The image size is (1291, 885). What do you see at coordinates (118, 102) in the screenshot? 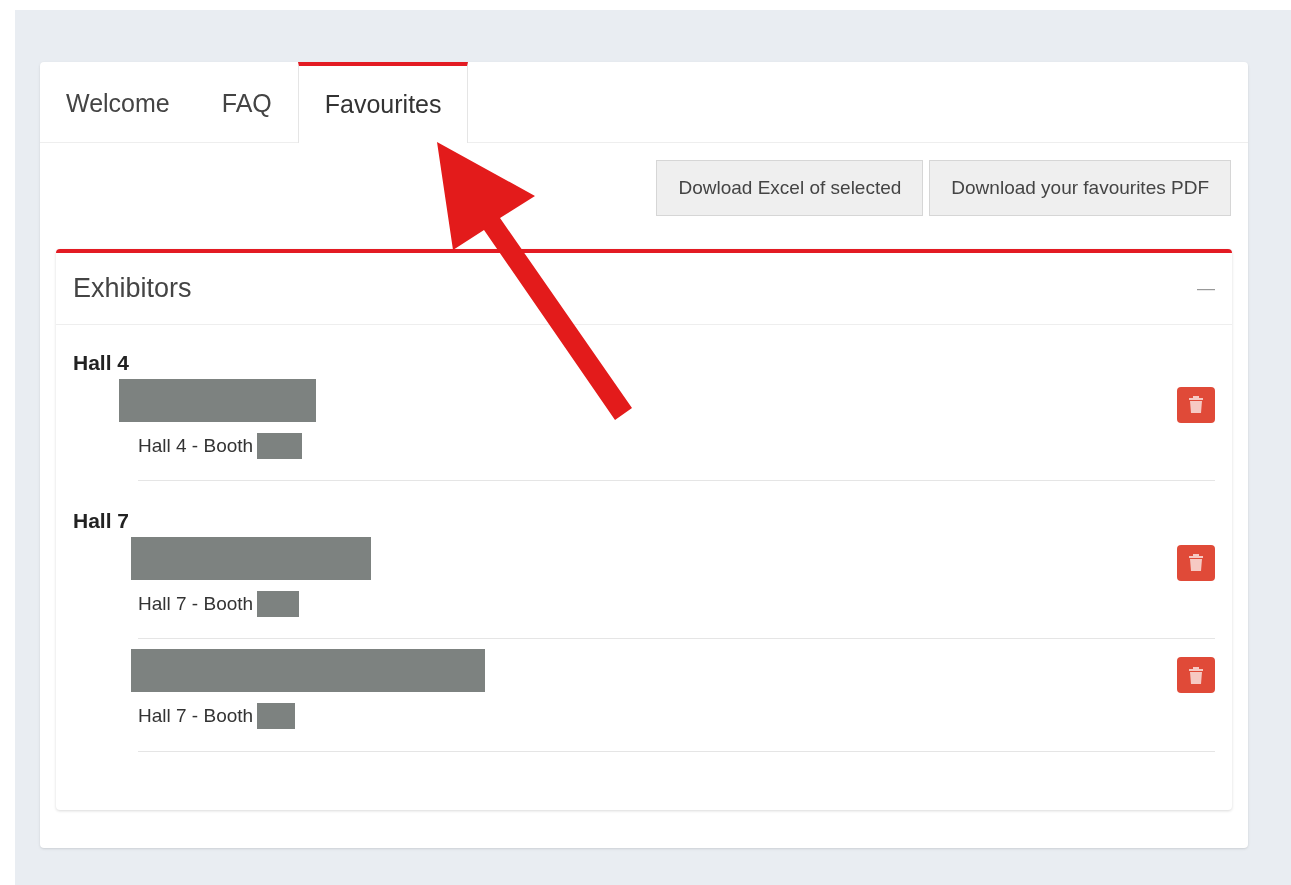
I see `tab: Welcome` at bounding box center [118, 102].